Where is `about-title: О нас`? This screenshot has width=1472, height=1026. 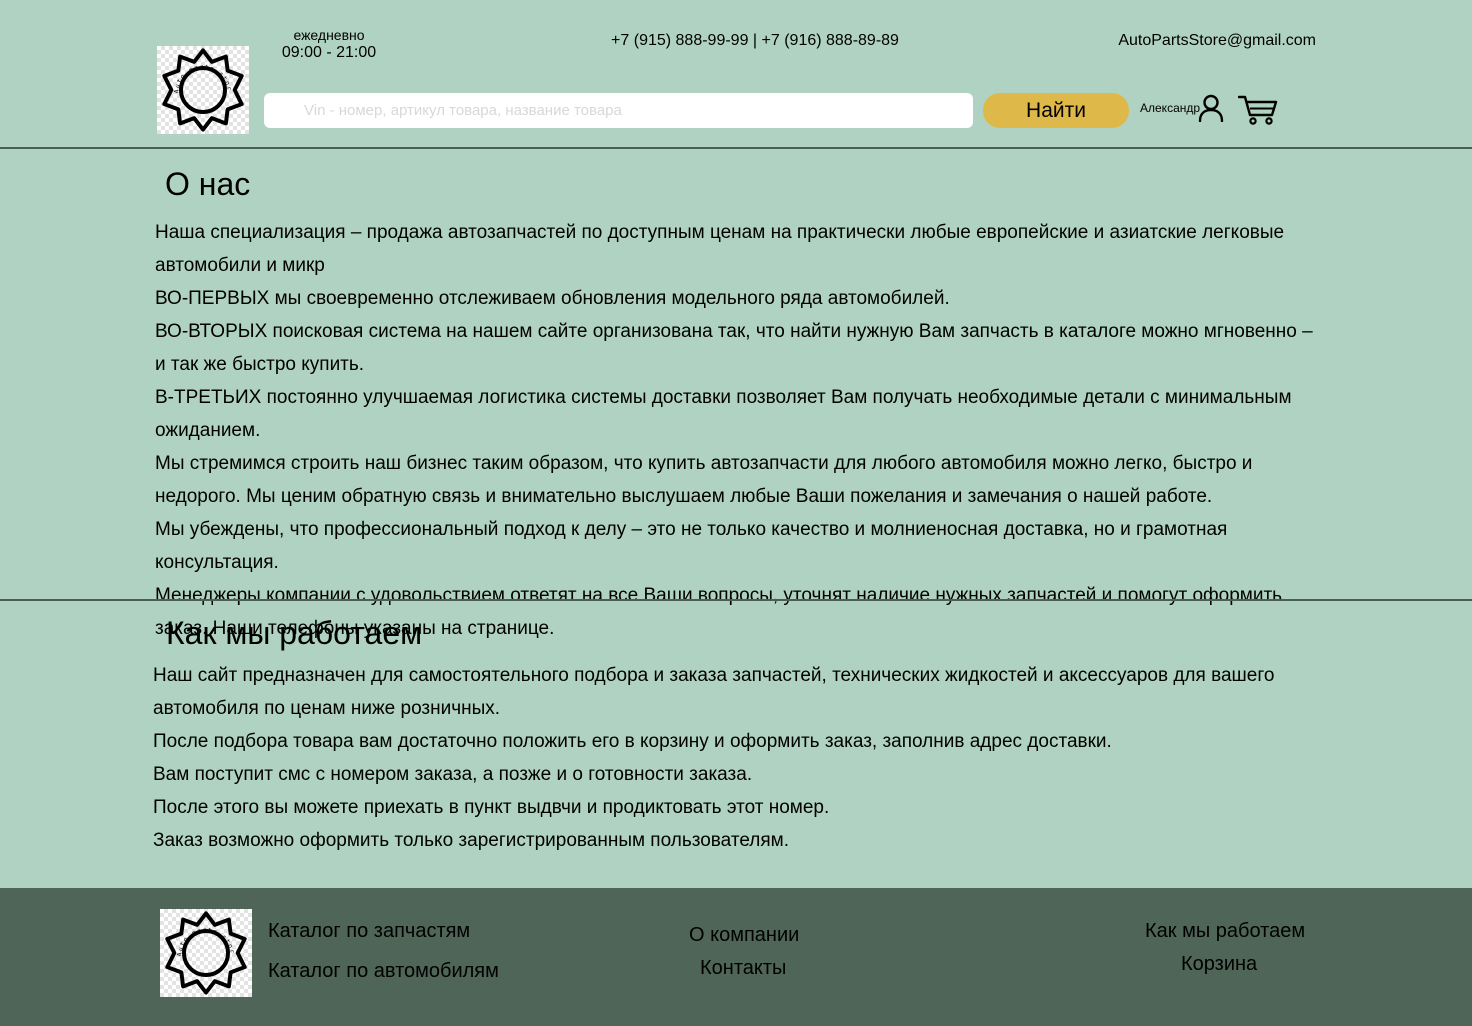
about-title: О нас is located at coordinates (208, 184).